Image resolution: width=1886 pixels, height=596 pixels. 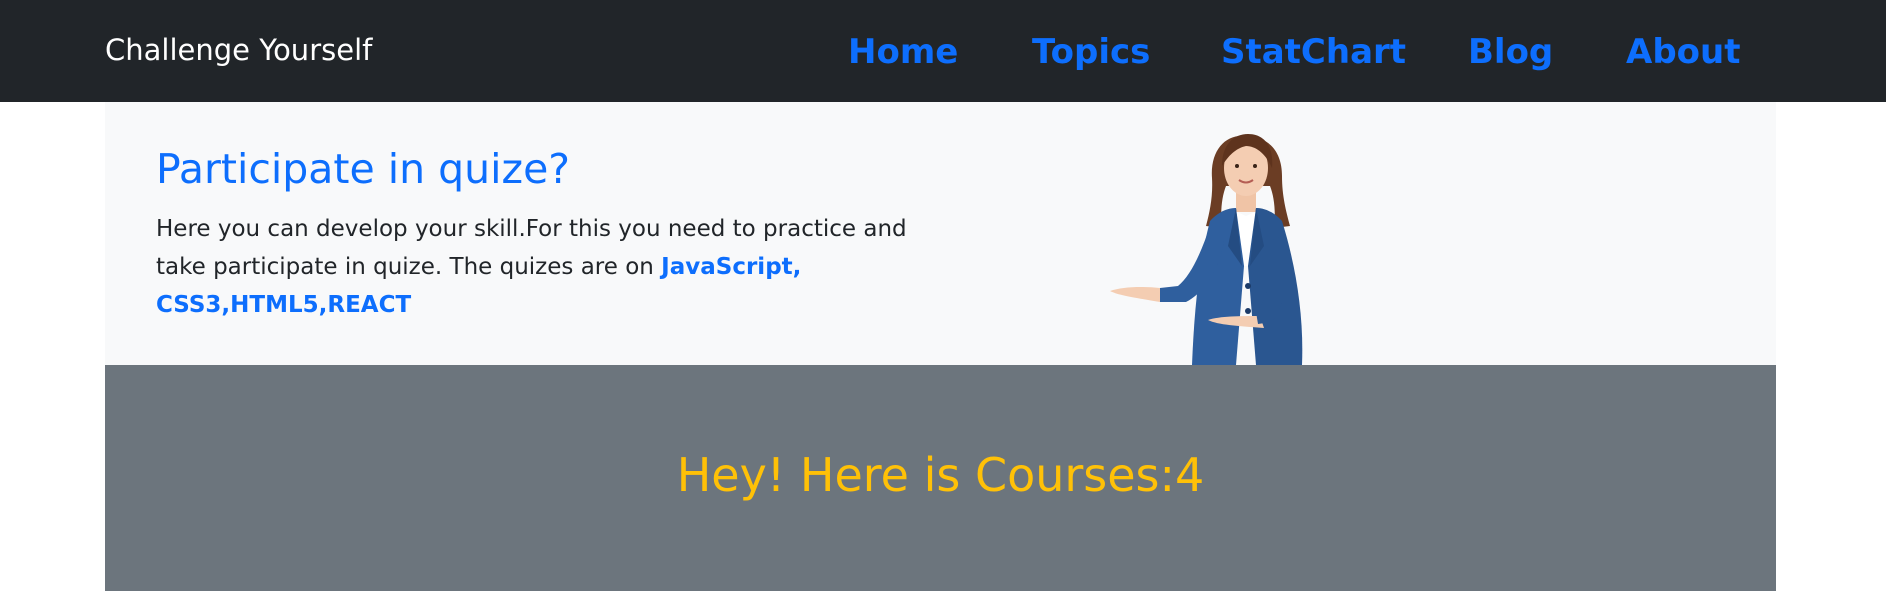 What do you see at coordinates (363, 169) in the screenshot?
I see `hero-title: Participate in quize?` at bounding box center [363, 169].